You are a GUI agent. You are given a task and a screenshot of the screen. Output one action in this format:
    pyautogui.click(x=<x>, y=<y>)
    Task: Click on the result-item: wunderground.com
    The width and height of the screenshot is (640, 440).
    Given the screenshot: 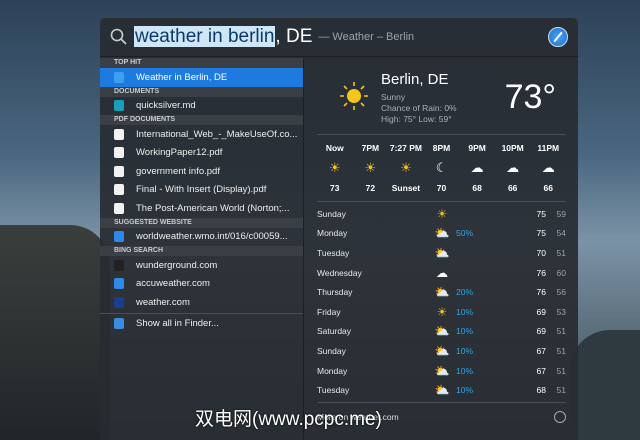 What is the action you would take?
    pyautogui.click(x=201, y=265)
    